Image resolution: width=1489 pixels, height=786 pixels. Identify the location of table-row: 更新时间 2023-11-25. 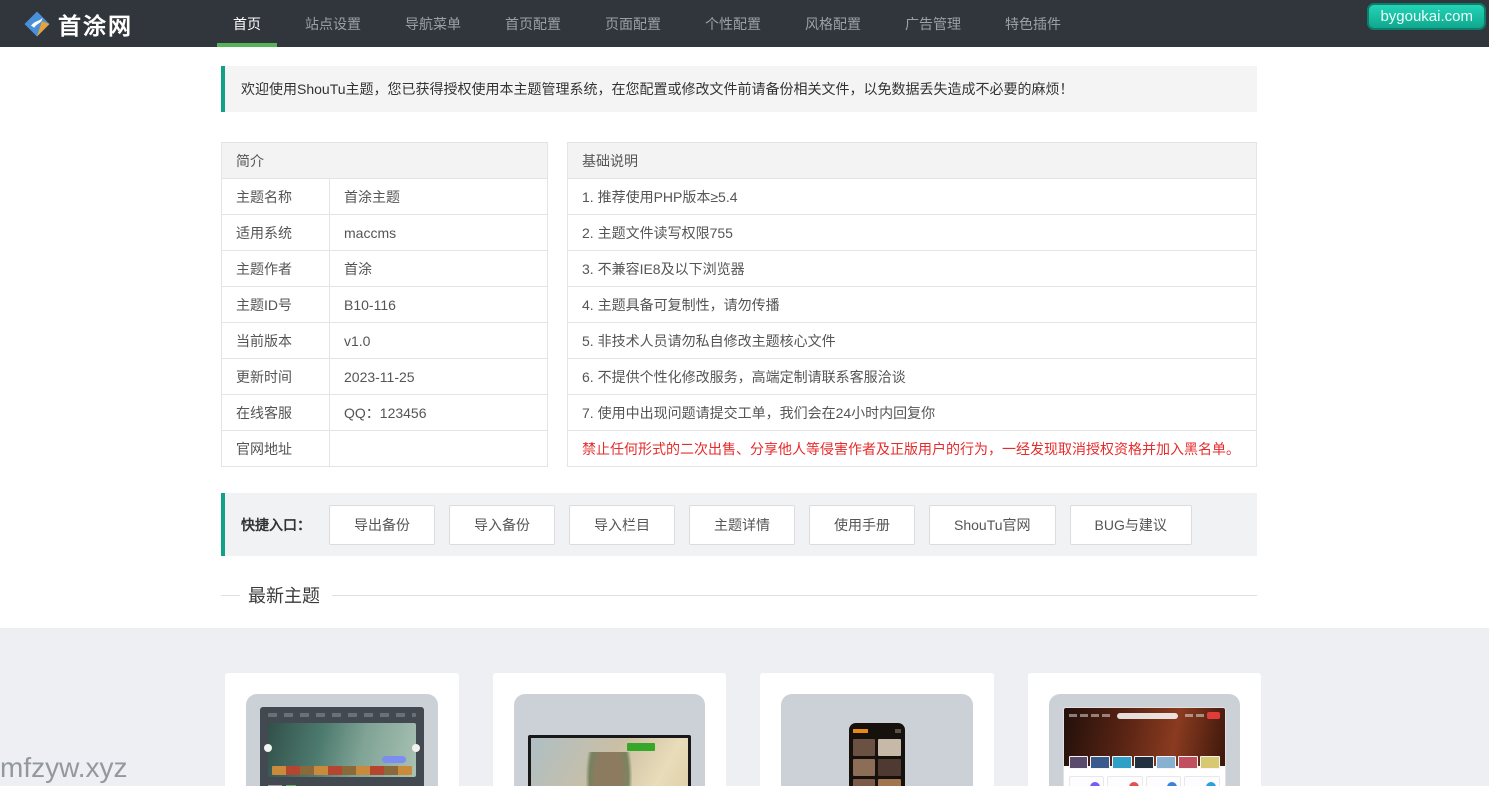
(384, 376).